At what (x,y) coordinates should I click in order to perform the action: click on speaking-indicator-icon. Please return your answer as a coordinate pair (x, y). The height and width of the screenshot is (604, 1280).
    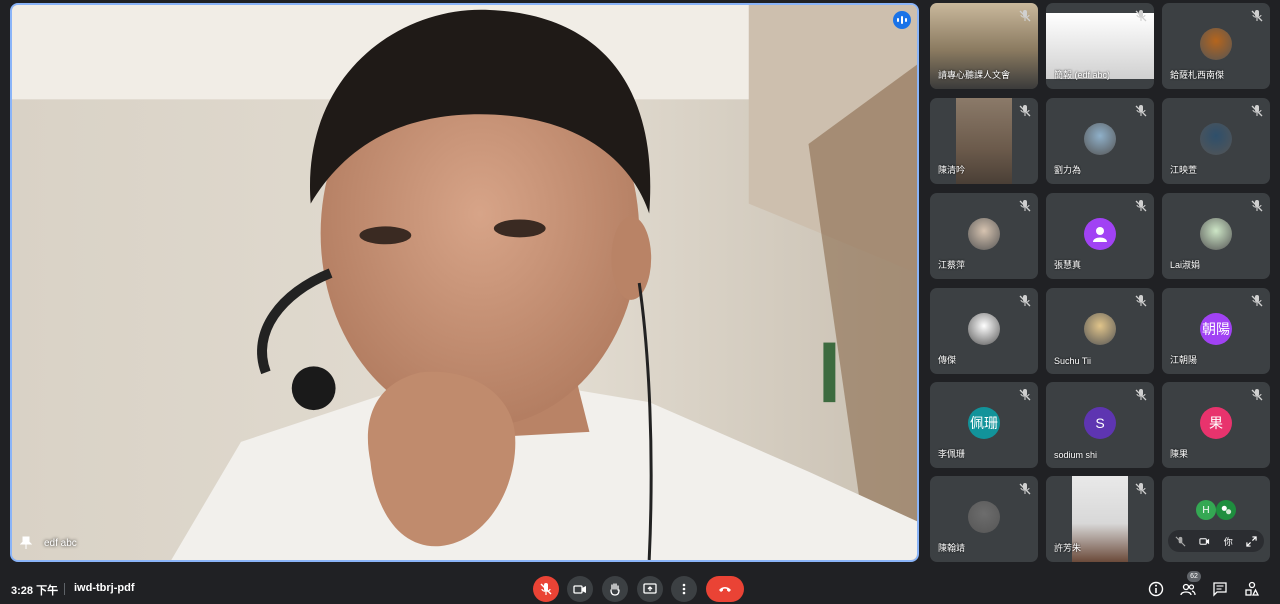
    Looking at the image, I should click on (902, 20).